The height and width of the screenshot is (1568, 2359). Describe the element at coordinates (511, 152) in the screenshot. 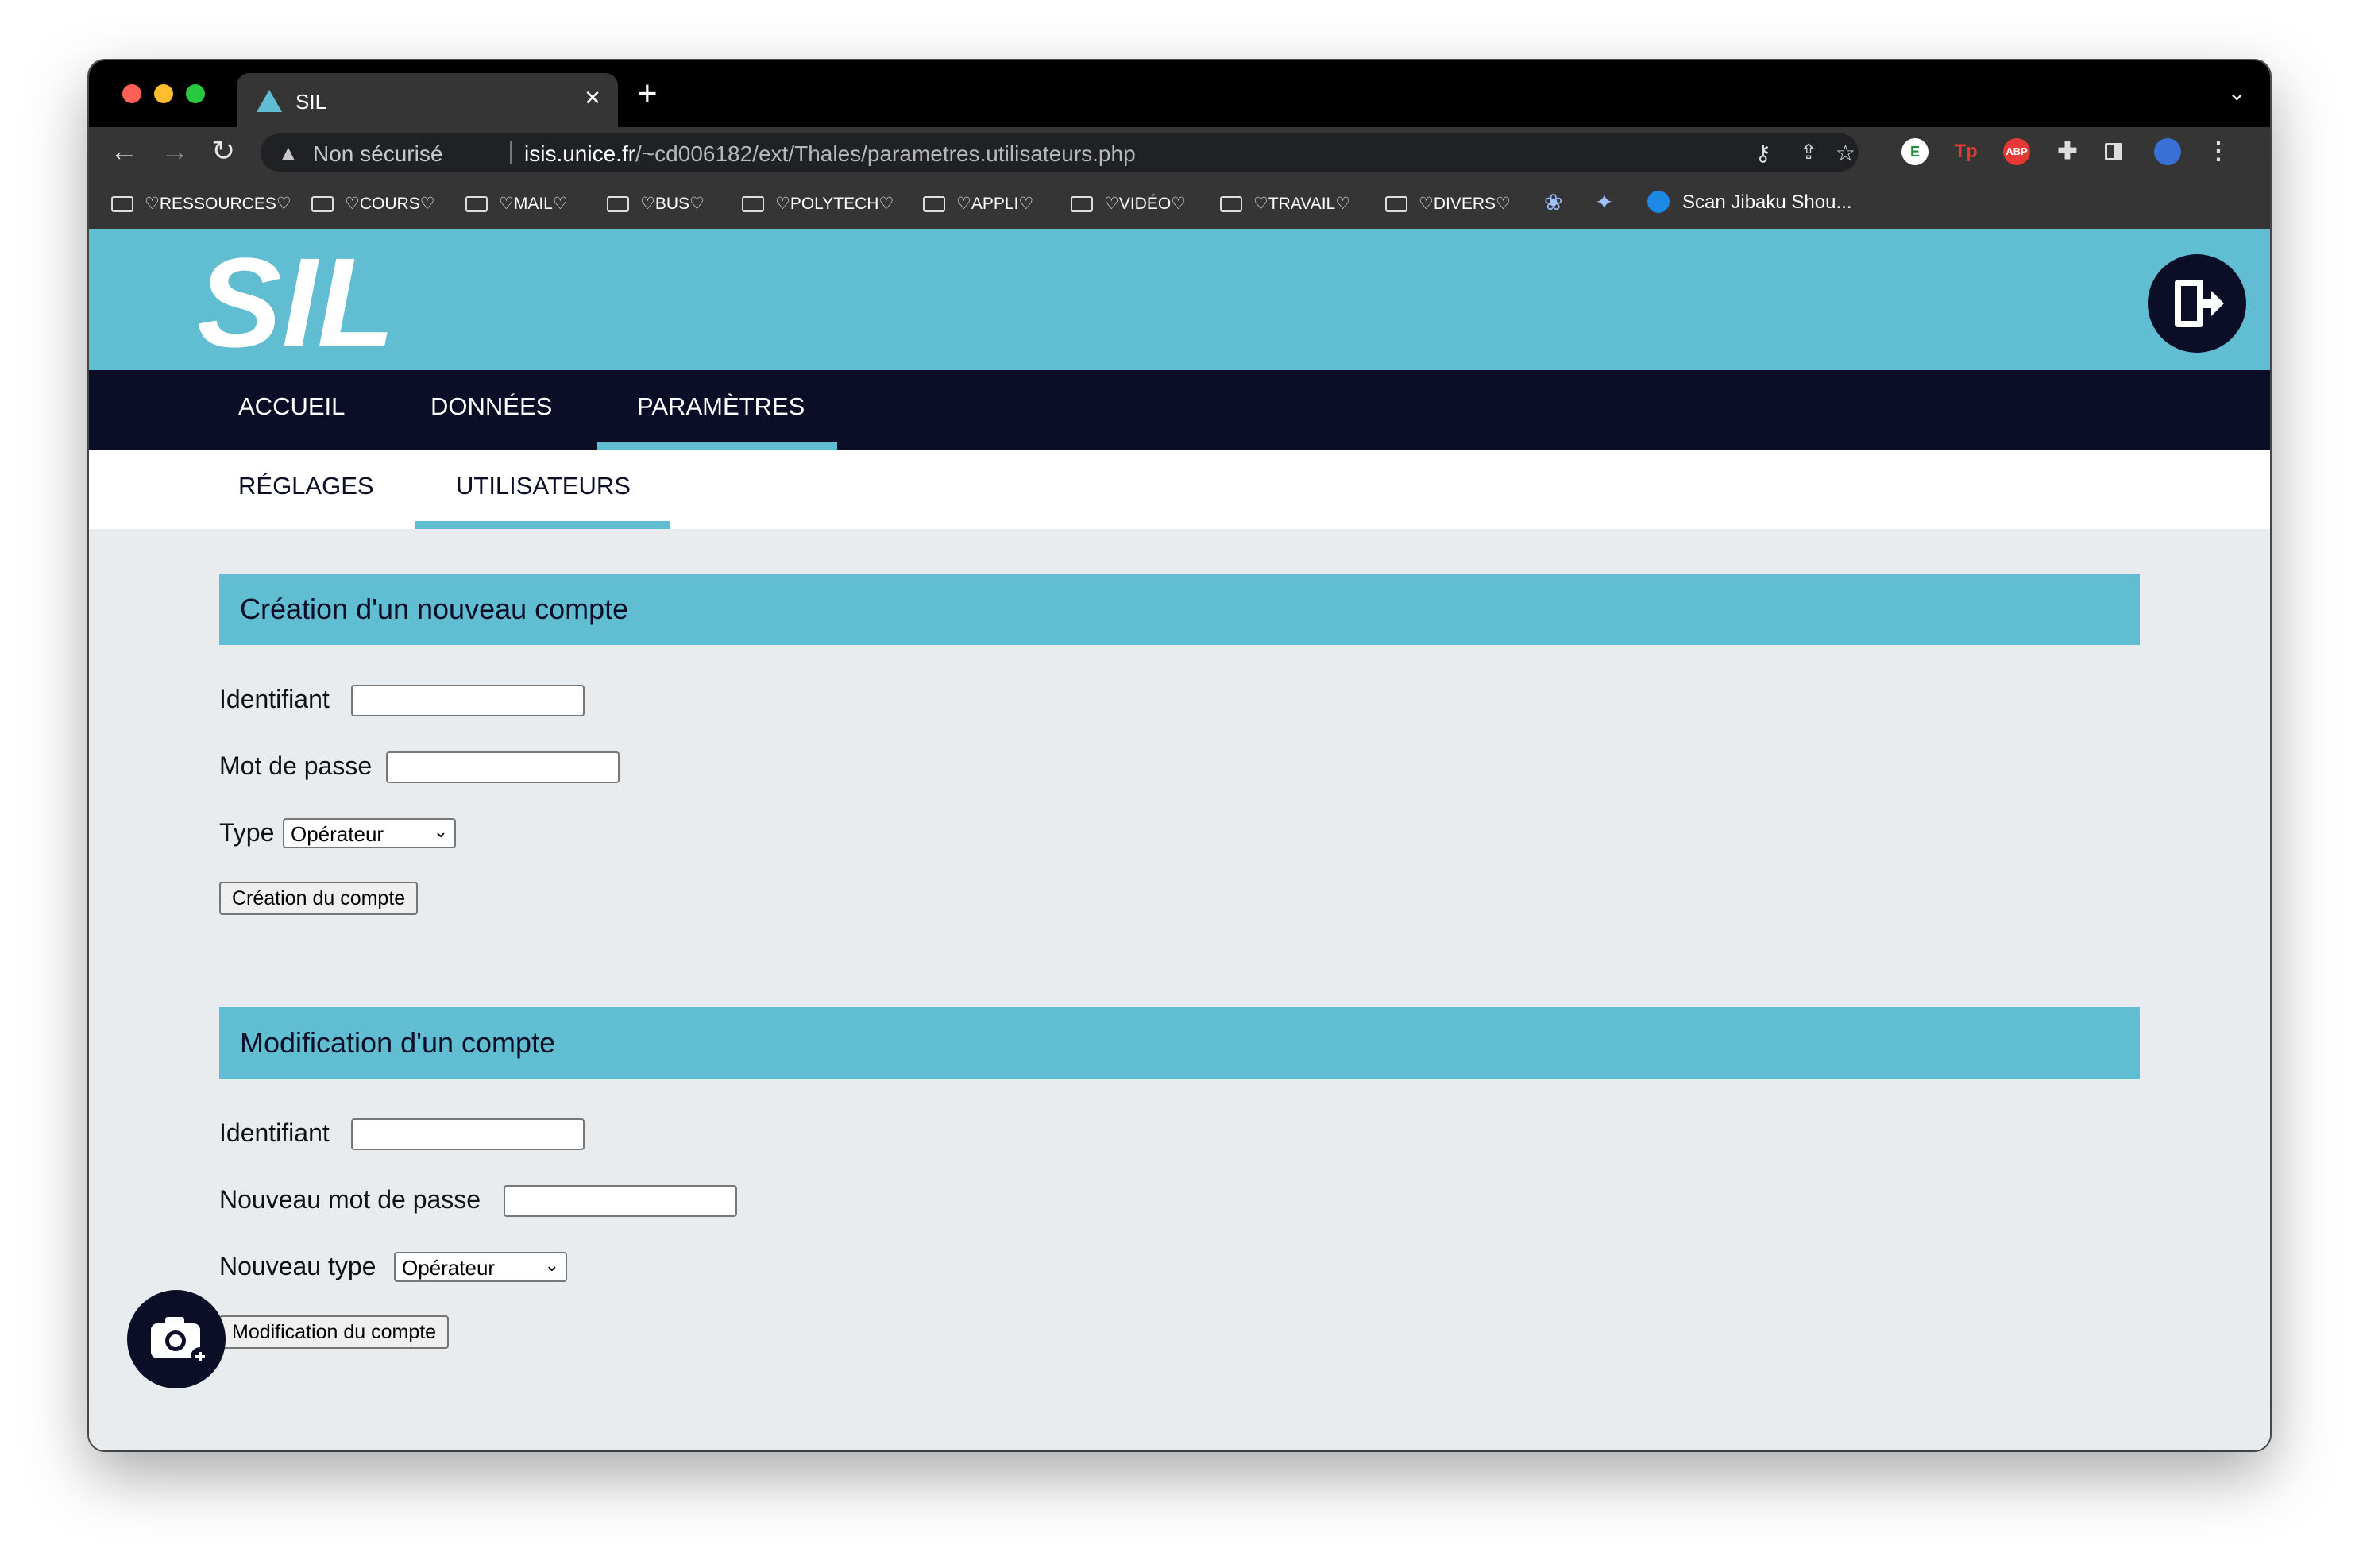

I see `omnibox-divider` at that location.